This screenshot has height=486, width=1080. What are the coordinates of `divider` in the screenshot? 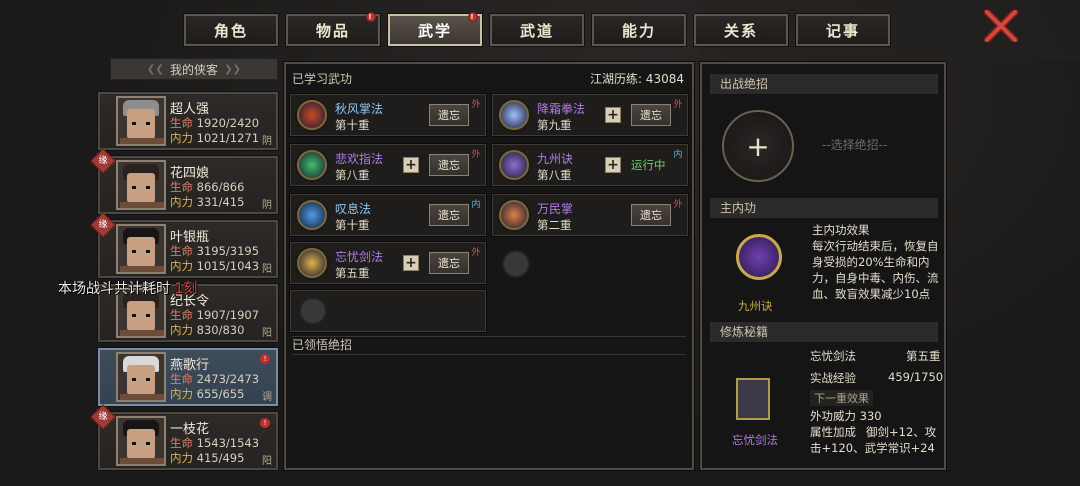 It's located at (489, 354).